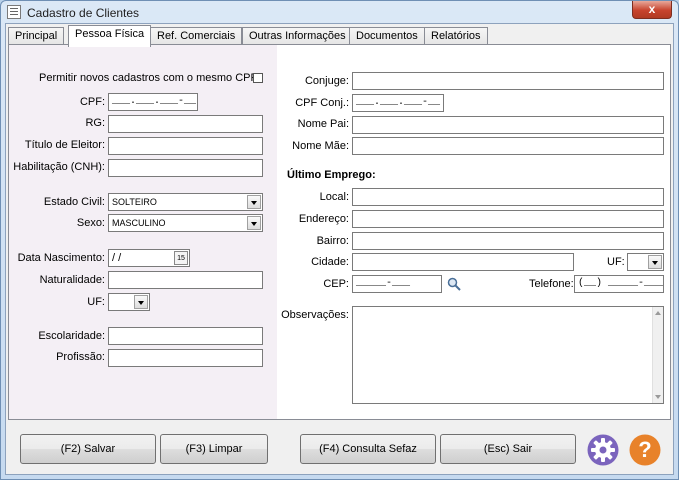  I want to click on cpf-input: ___.___.___-__, so click(153, 102).